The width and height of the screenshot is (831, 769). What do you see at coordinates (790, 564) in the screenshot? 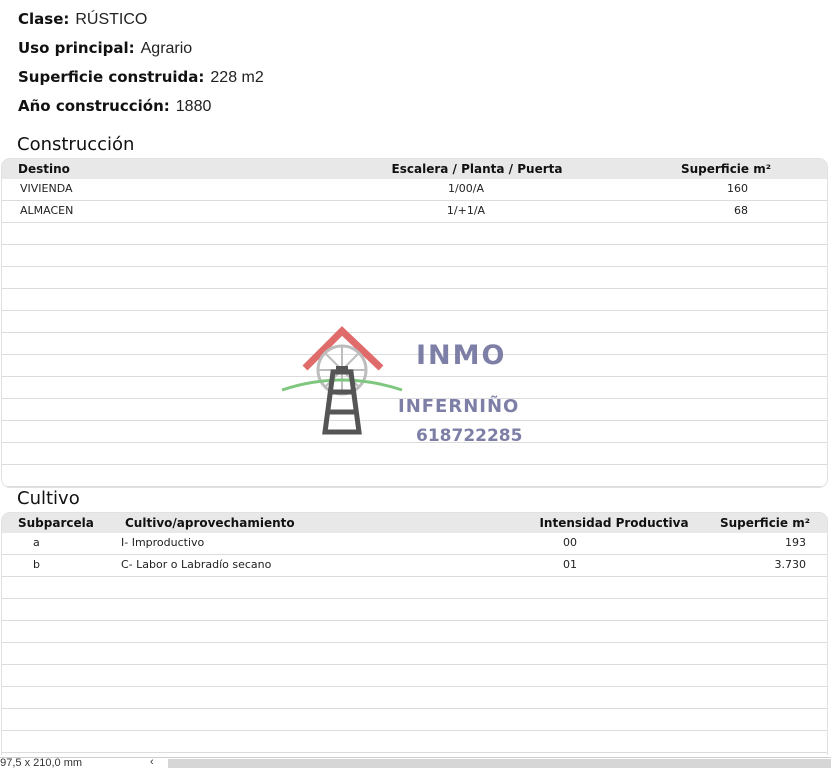
I see `cell-superficie: 3.730` at bounding box center [790, 564].